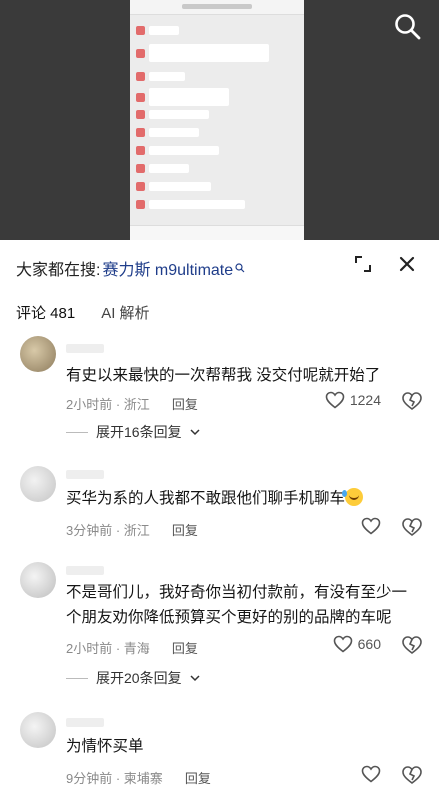 The width and height of the screenshot is (439, 800). Describe the element at coordinates (217, 120) in the screenshot. I see `chat-screenshot` at that location.